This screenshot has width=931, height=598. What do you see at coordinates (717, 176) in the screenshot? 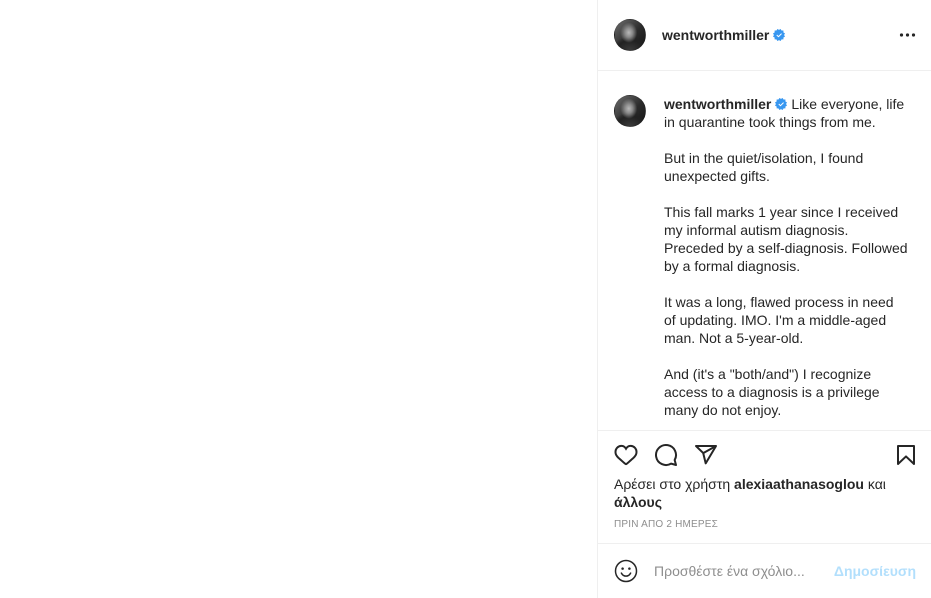
I see `caption-text-line: unexpected gifts.` at bounding box center [717, 176].